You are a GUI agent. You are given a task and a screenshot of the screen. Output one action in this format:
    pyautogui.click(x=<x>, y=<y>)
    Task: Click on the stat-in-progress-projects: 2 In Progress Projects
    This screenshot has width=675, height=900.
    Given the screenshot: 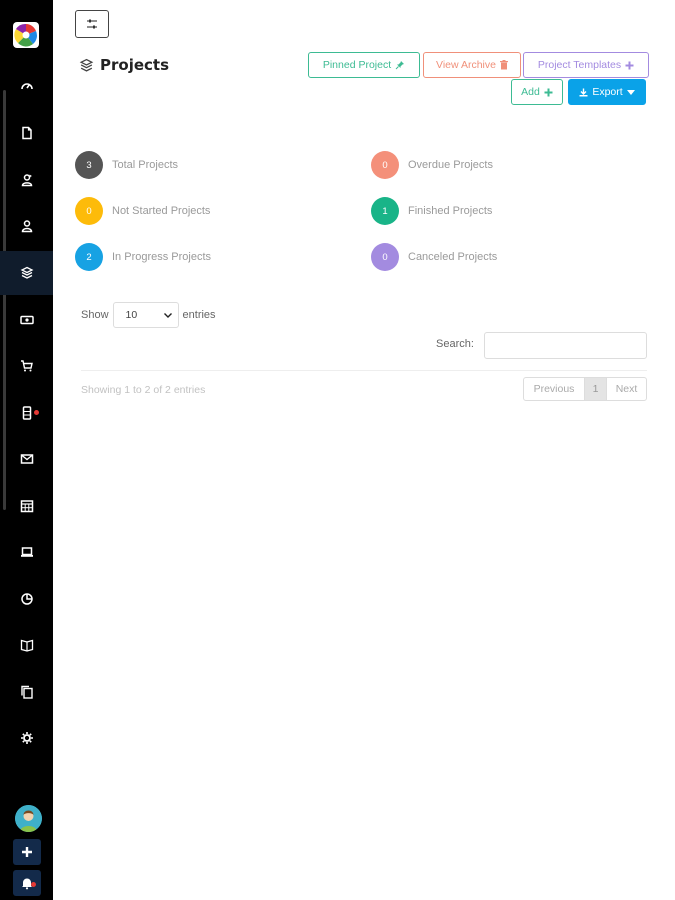 What is the action you would take?
    pyautogui.click(x=143, y=257)
    